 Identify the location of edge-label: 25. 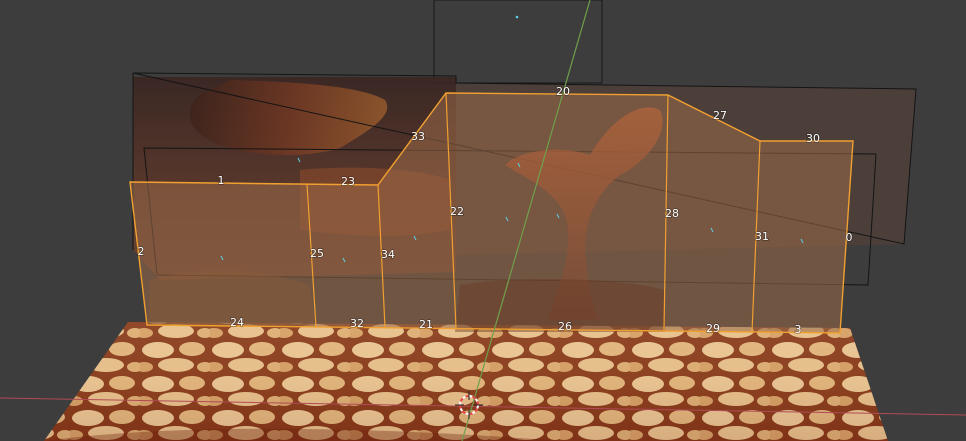
(317, 253).